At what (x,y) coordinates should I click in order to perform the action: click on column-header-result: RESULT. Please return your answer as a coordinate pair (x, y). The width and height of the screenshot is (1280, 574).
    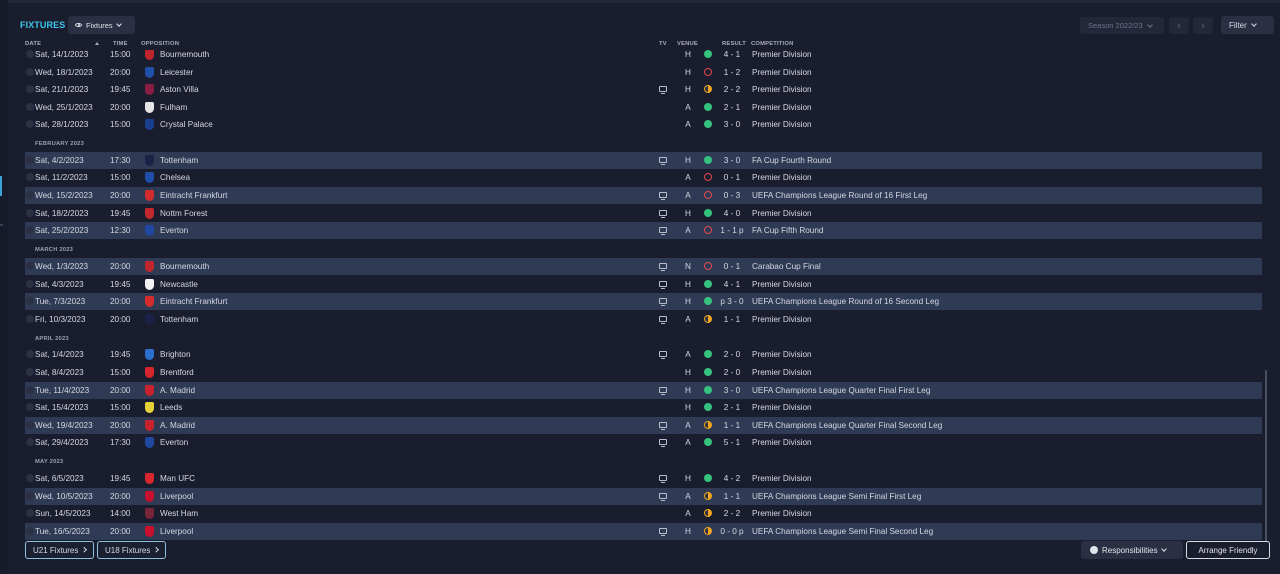
    Looking at the image, I should click on (734, 44).